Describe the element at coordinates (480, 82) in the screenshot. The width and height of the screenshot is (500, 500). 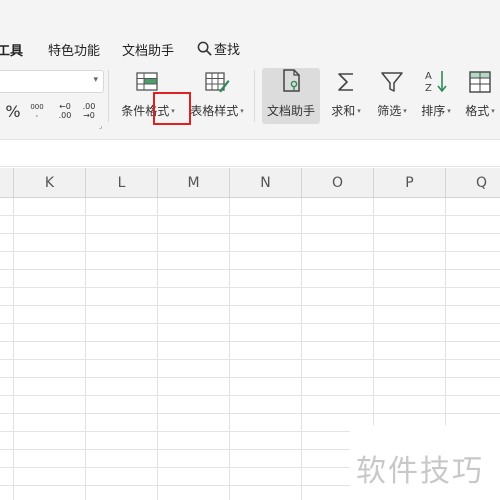
I see `format-icon` at that location.